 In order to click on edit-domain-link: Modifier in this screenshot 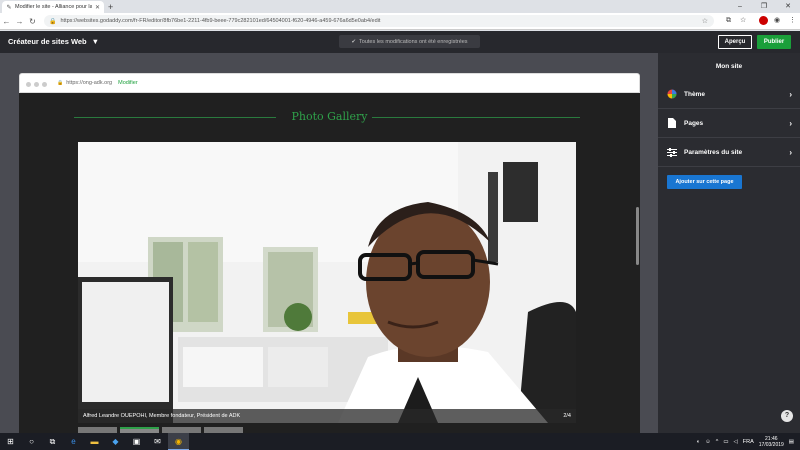, I will do `click(128, 83)`.